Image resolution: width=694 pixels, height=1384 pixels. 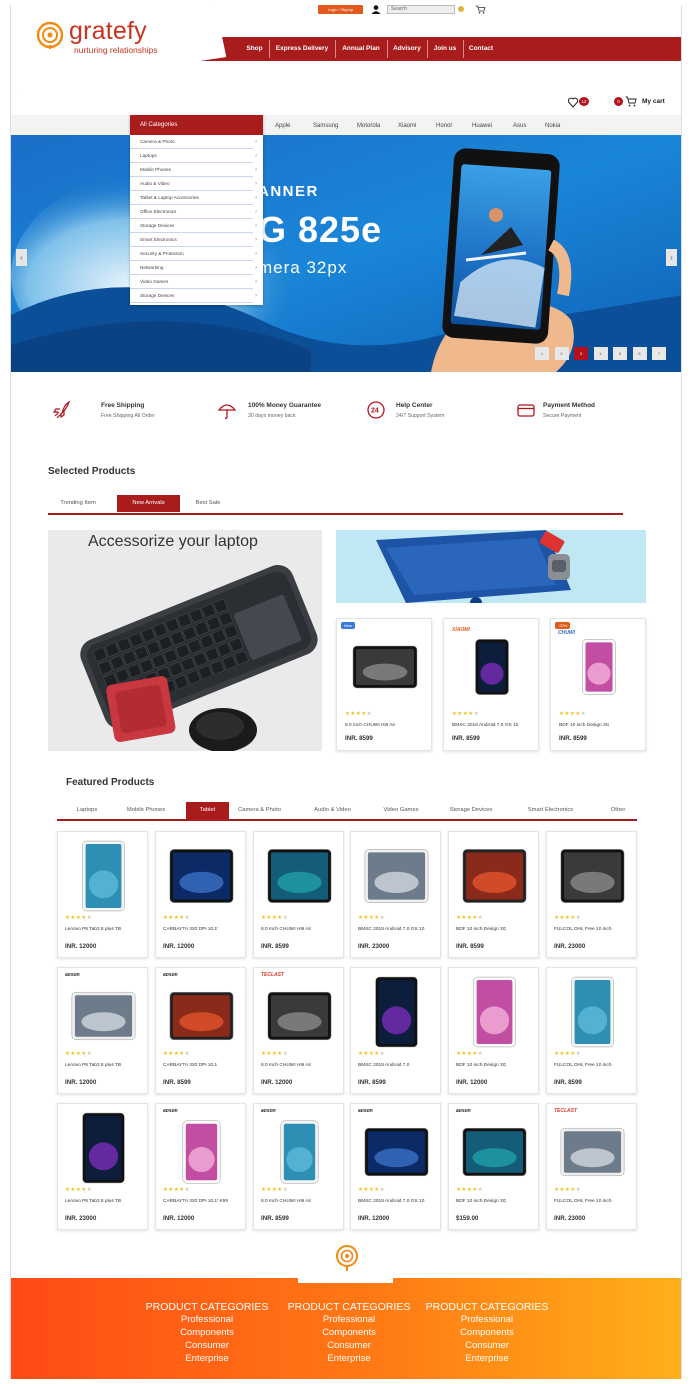 What do you see at coordinates (659, 353) in the screenshot?
I see `hero-dot: 7` at bounding box center [659, 353].